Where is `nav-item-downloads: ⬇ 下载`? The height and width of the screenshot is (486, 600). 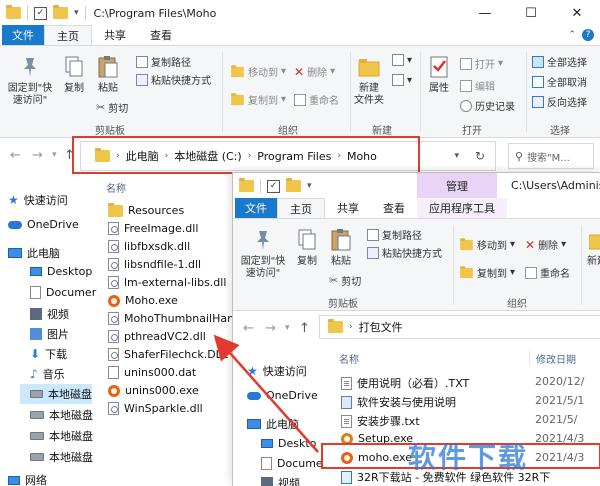
nav-item-downloads: ⬇ 下载 is located at coordinates (48, 354).